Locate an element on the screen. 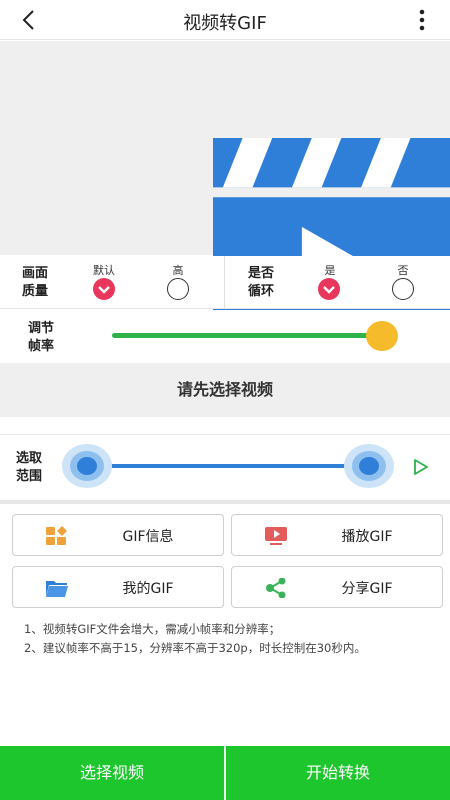 The width and height of the screenshot is (450, 800). loop-label: 是否 循环 is located at coordinates (261, 282).